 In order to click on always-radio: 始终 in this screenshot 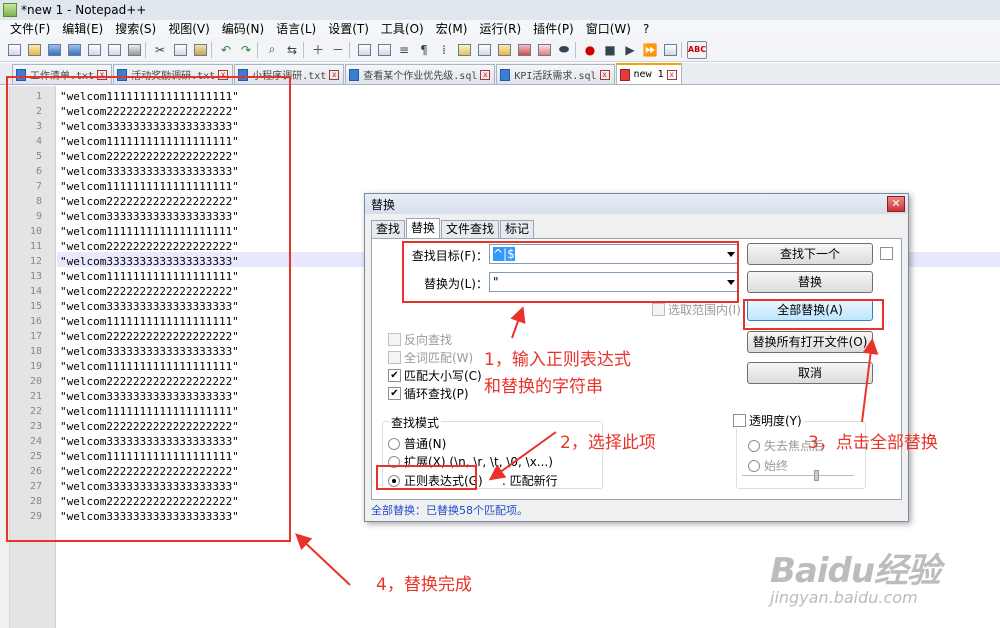, I will do `click(768, 465)`.